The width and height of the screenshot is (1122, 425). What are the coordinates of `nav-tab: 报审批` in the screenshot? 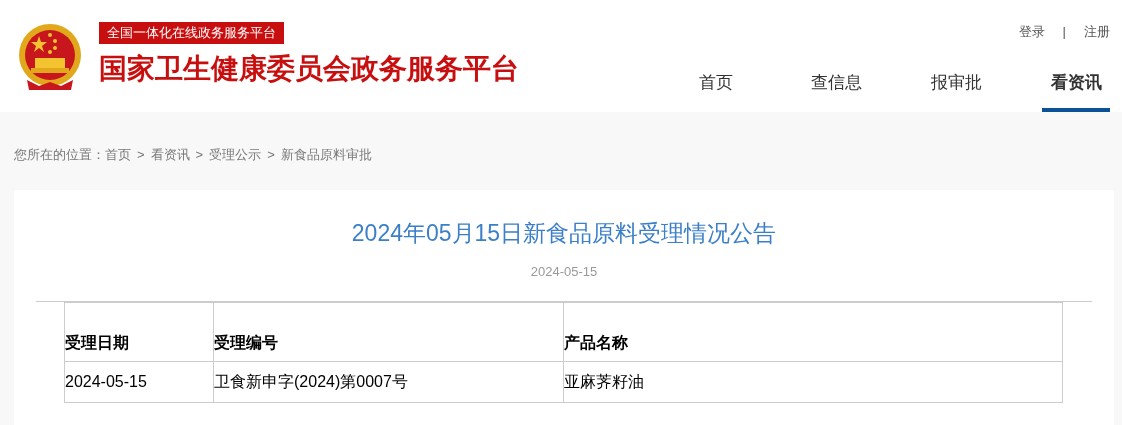 It's located at (956, 85).